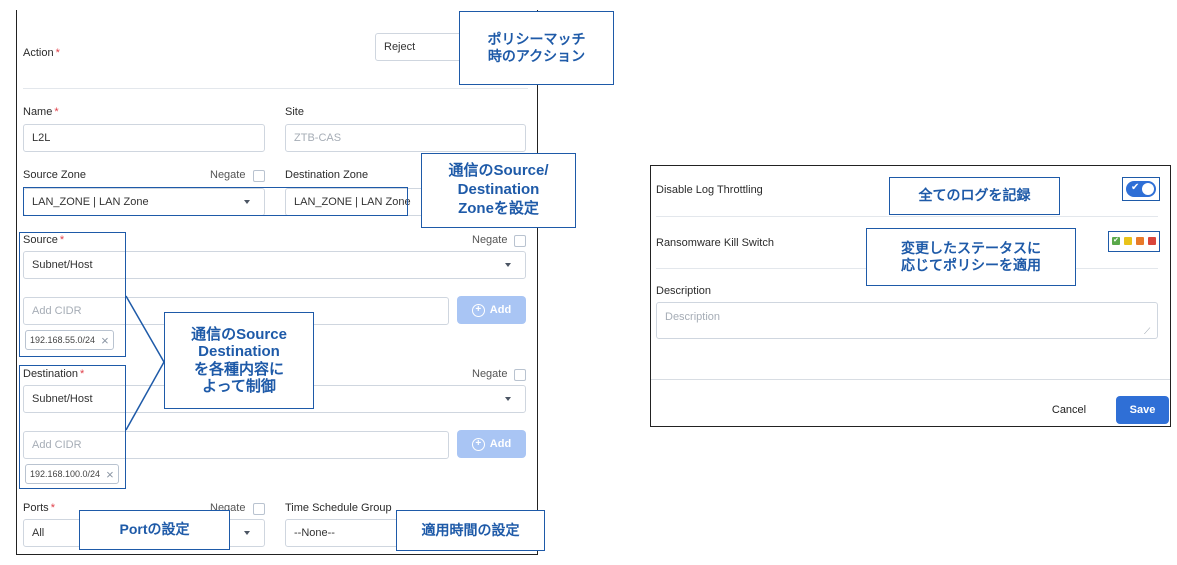  What do you see at coordinates (910, 379) in the screenshot?
I see `footer-divider` at bounding box center [910, 379].